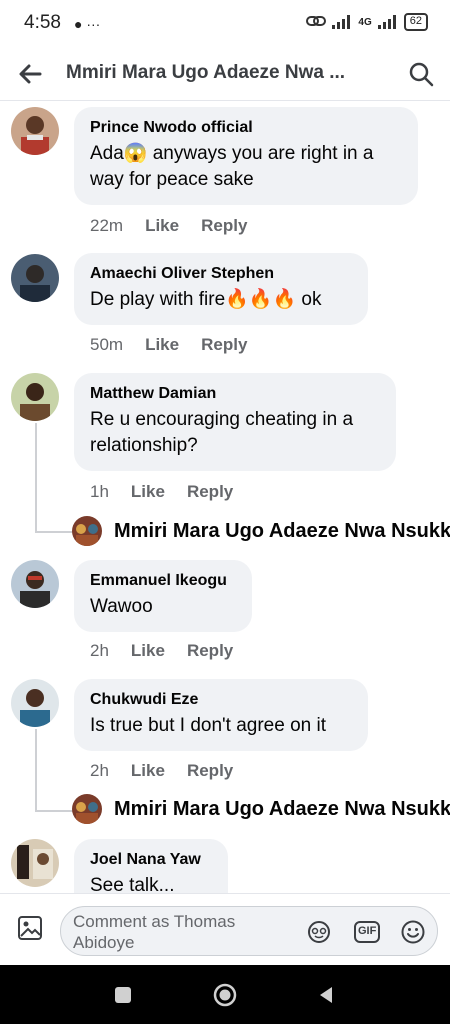 The height and width of the screenshot is (1024, 450). I want to click on back-icon, so click(326, 995).